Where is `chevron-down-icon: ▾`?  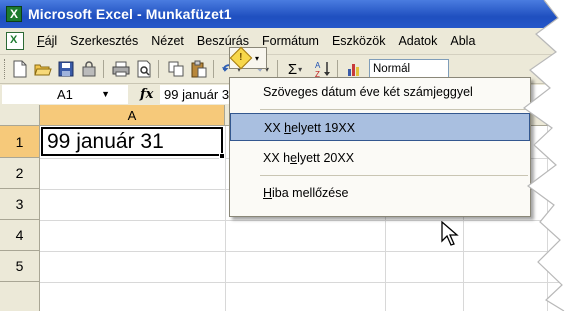
chevron-down-icon: ▾ is located at coordinates (257, 58).